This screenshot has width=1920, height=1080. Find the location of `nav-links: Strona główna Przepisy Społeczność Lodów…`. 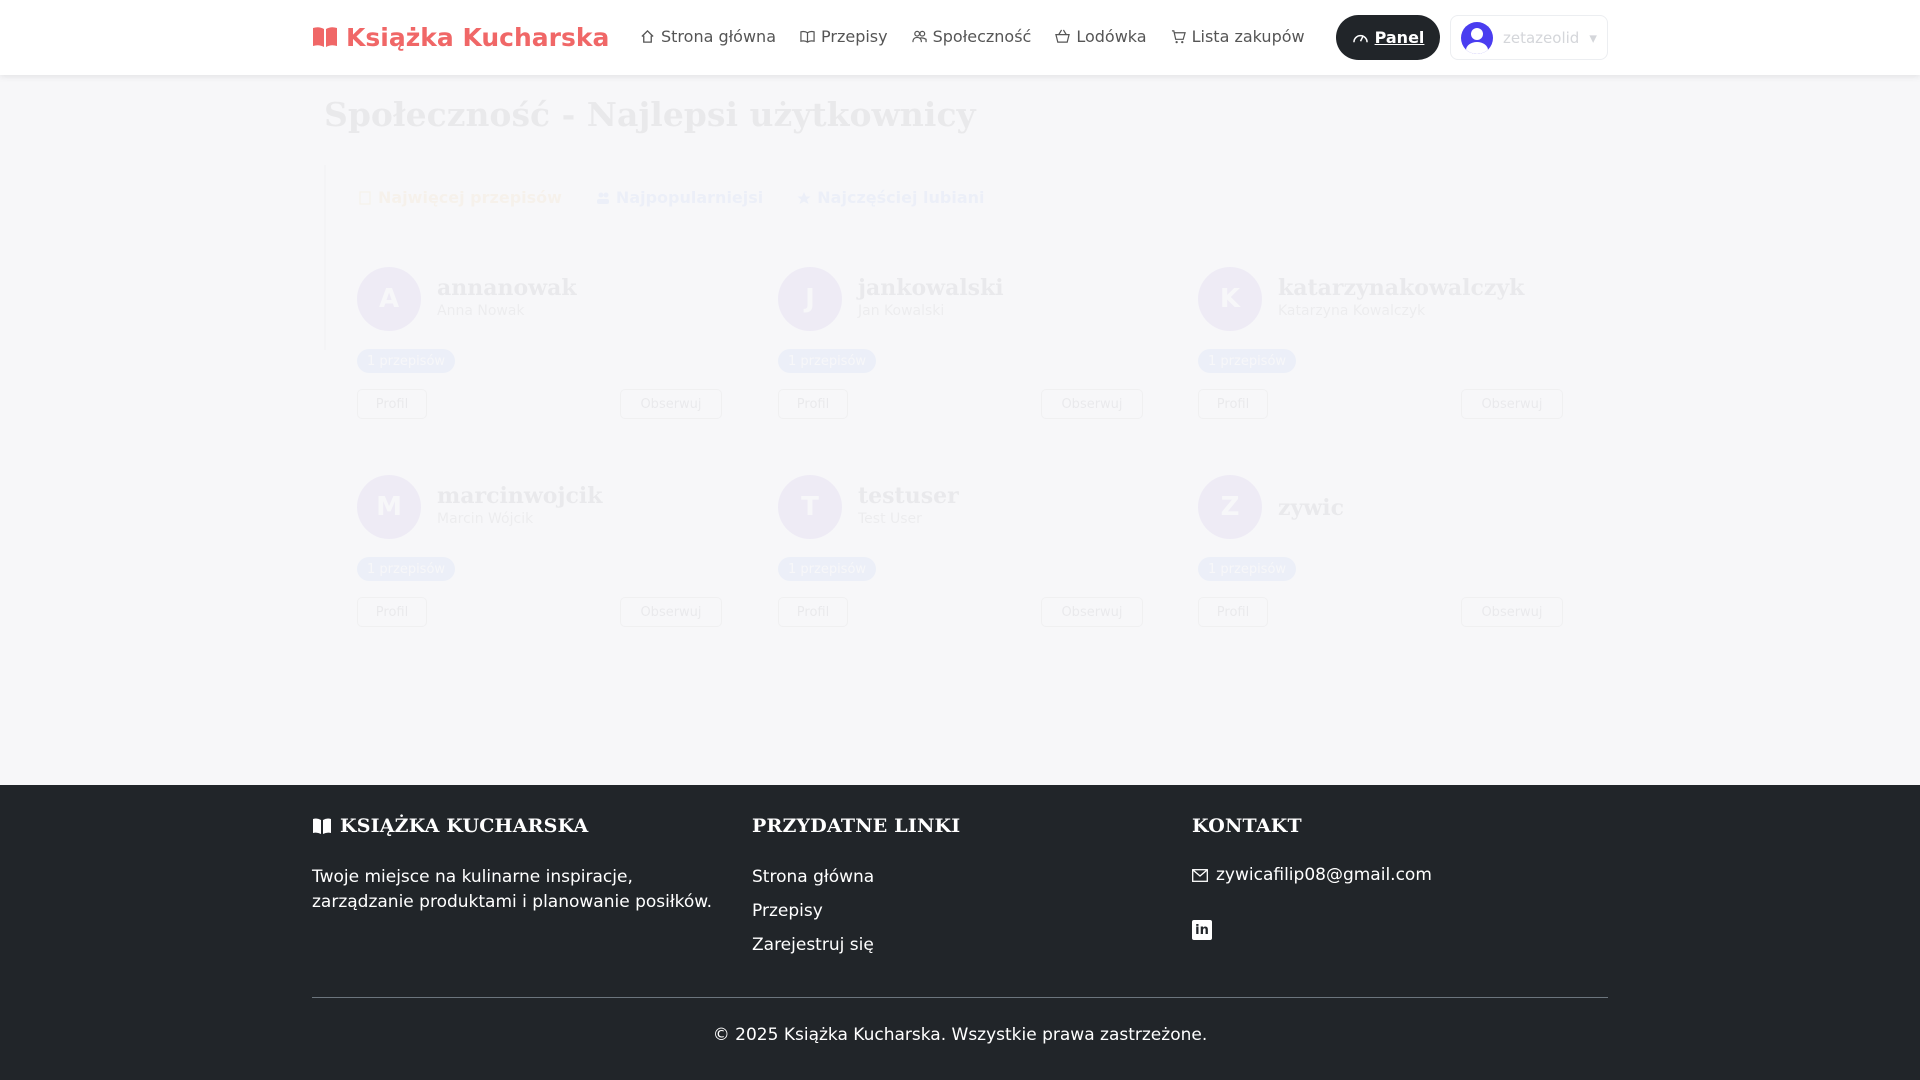

nav-links: Strona główna Przepisy Społeczność Lodów… is located at coordinates (972, 36).